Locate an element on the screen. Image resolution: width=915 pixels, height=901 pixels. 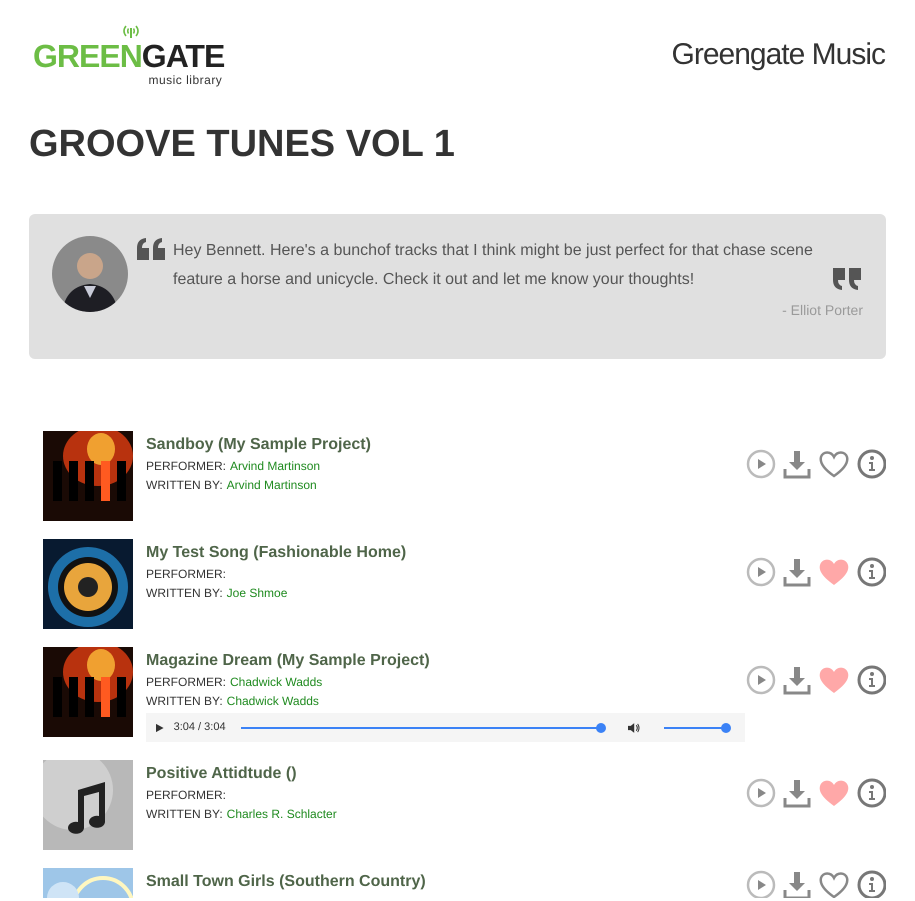
logo-text: GATE is located at coordinates (183, 56).